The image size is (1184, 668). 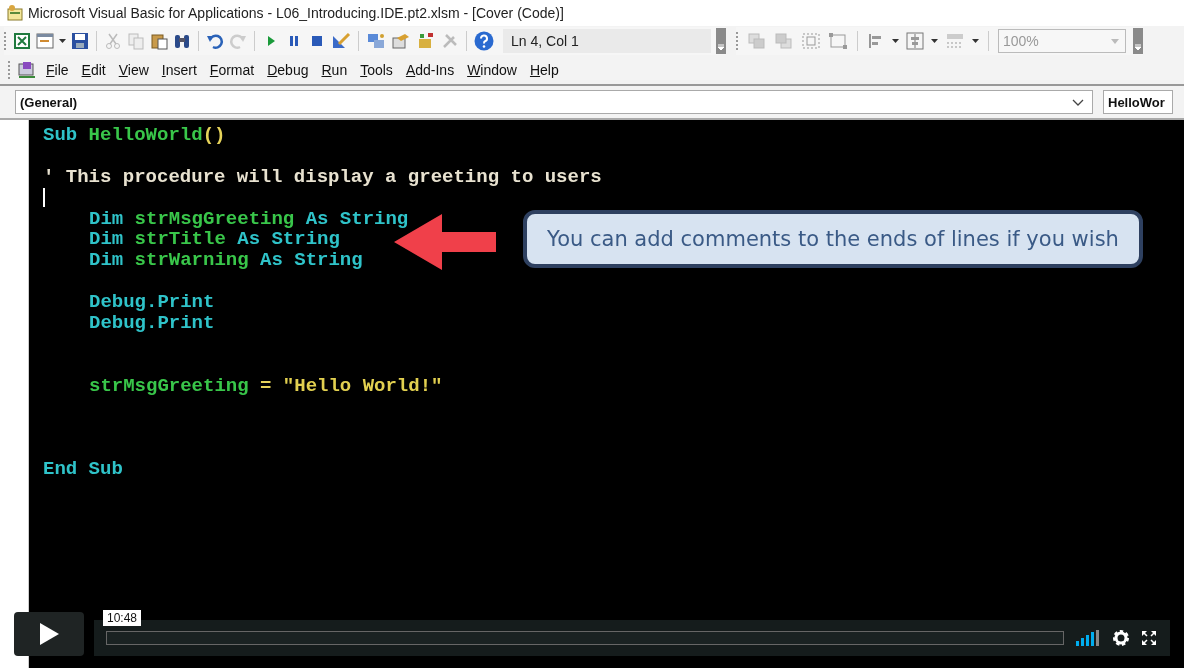 I want to click on menu-item: Help, so click(x=544, y=70).